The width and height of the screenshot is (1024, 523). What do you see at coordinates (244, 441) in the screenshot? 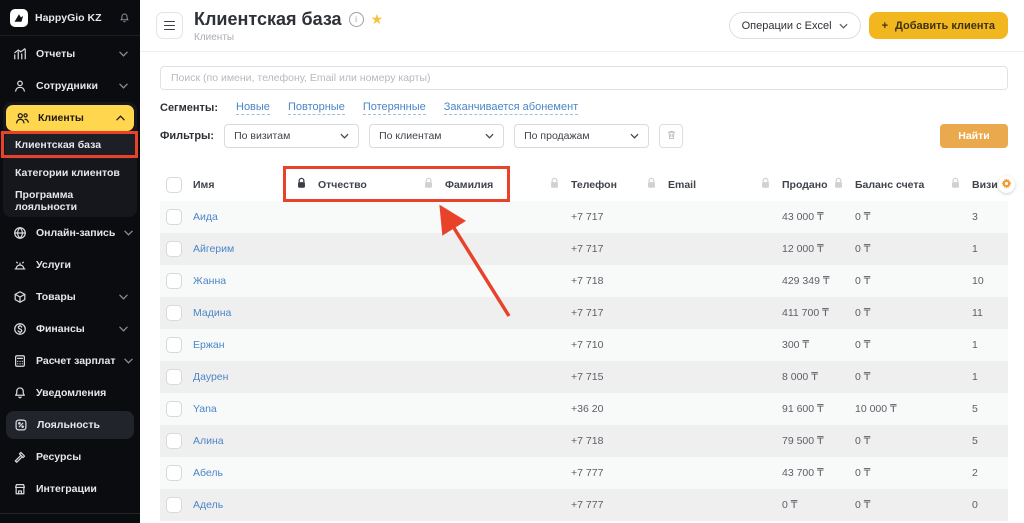
I see `client-name-link: Алина` at bounding box center [244, 441].